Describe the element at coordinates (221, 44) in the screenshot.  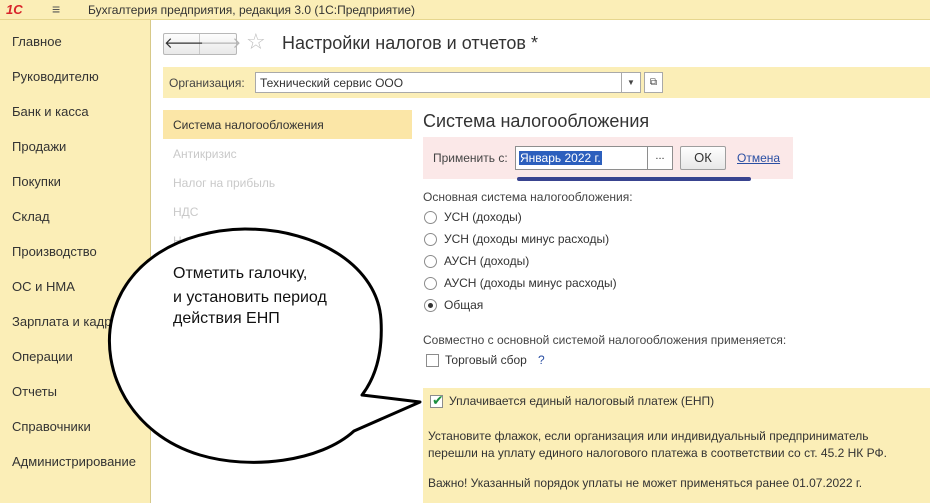
I see `forward-arrow-icon: 🡒` at that location.